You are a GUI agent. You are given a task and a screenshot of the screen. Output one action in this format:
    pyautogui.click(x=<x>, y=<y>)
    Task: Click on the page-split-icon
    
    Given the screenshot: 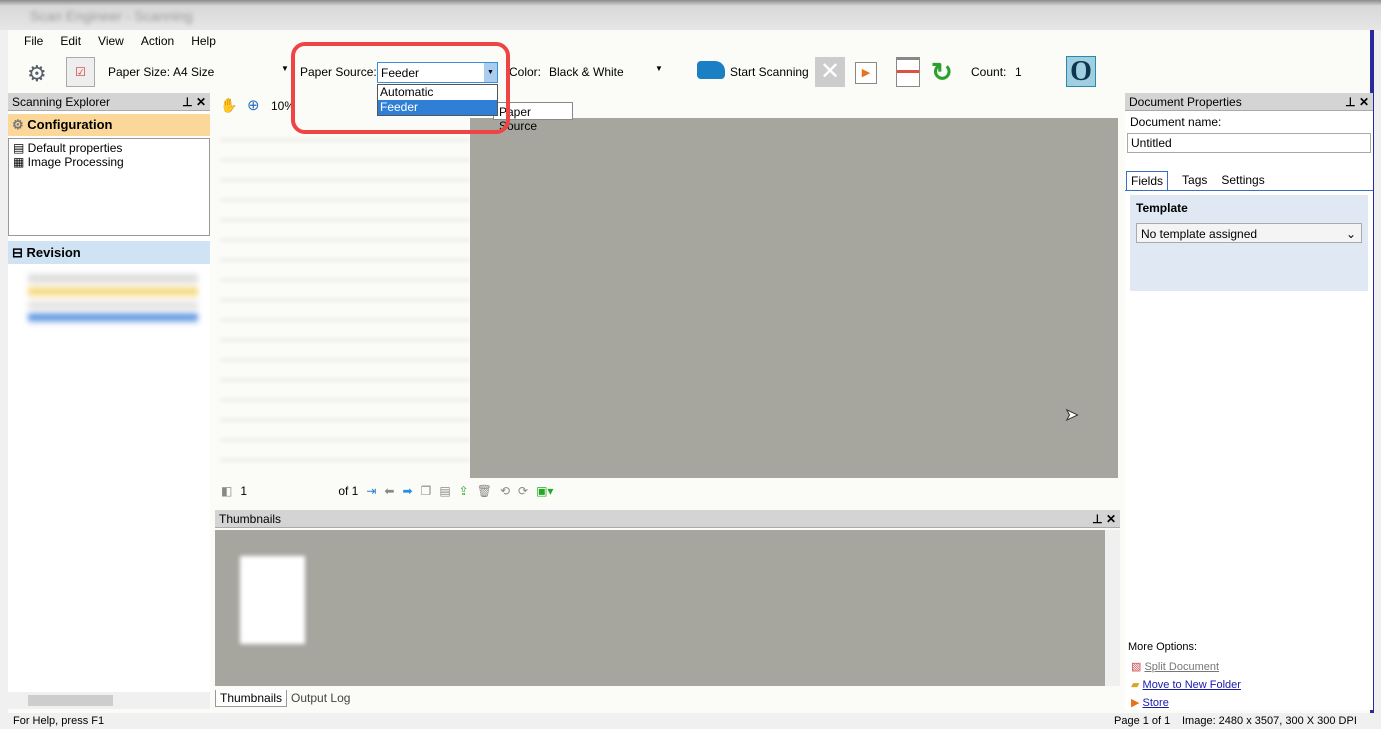 What is the action you would take?
    pyautogui.click(x=908, y=72)
    